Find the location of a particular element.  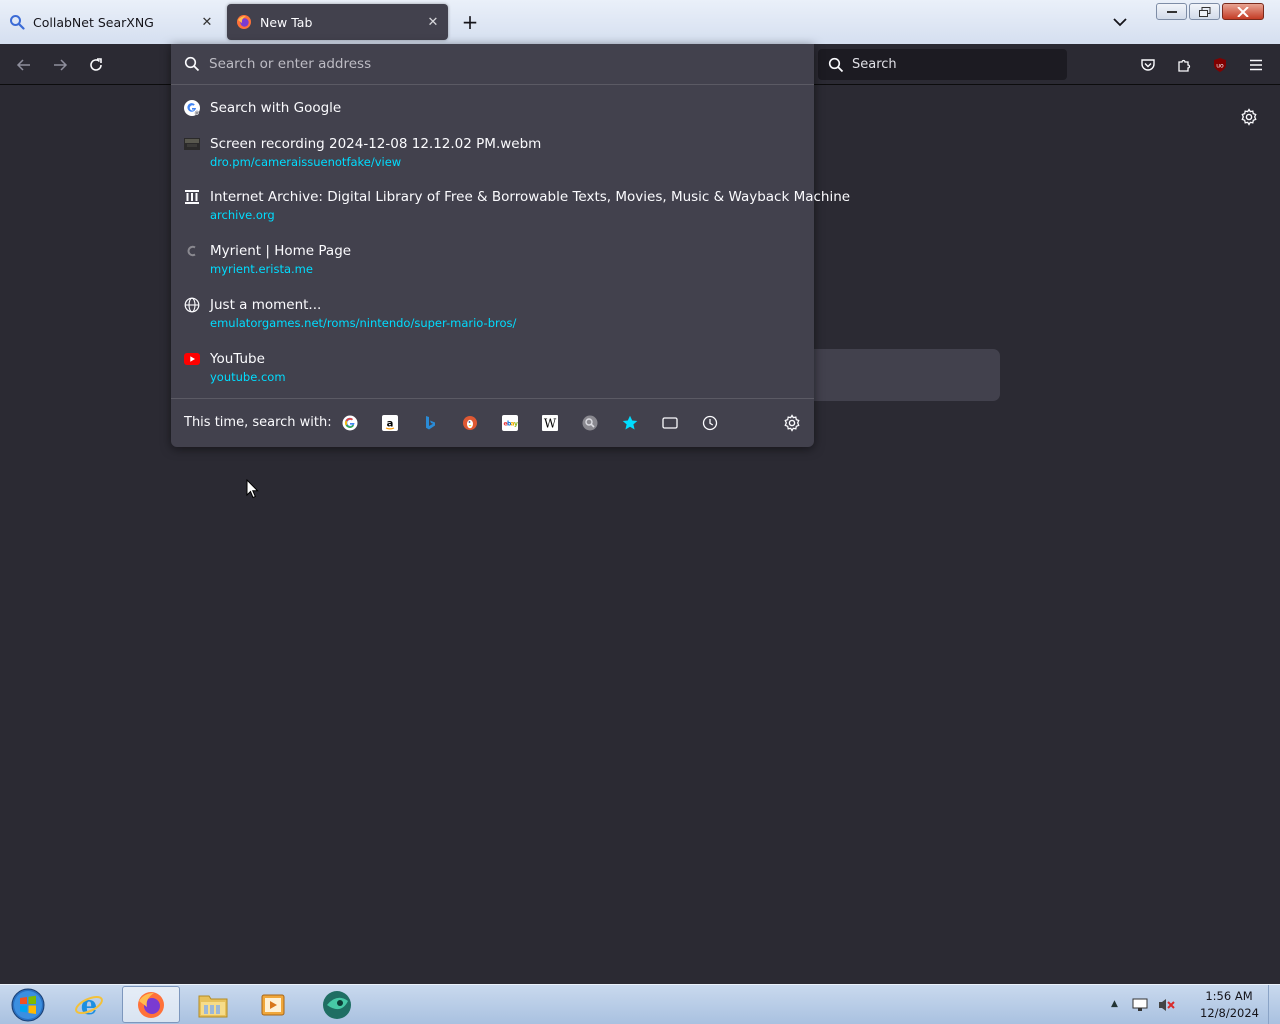

newtab-search-box is located at coordinates (900, 375).